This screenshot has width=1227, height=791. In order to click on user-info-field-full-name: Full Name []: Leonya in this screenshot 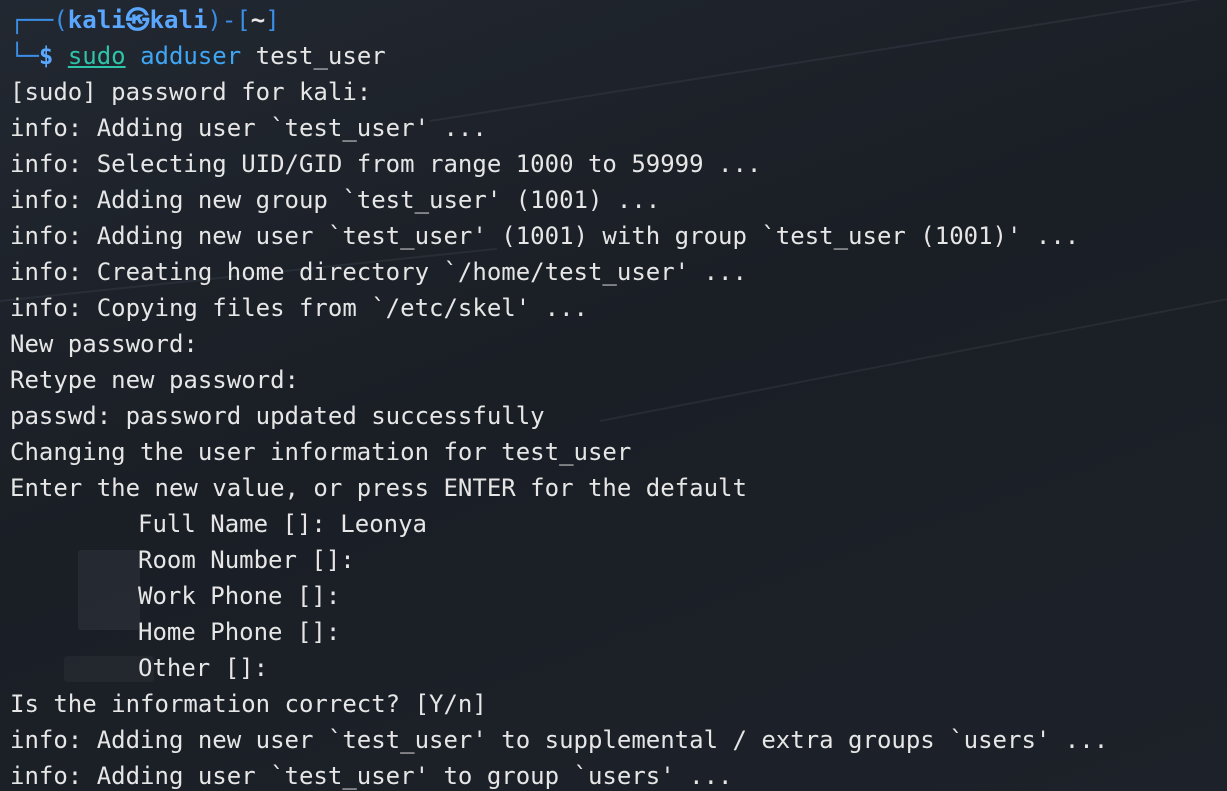, I will do `click(282, 524)`.